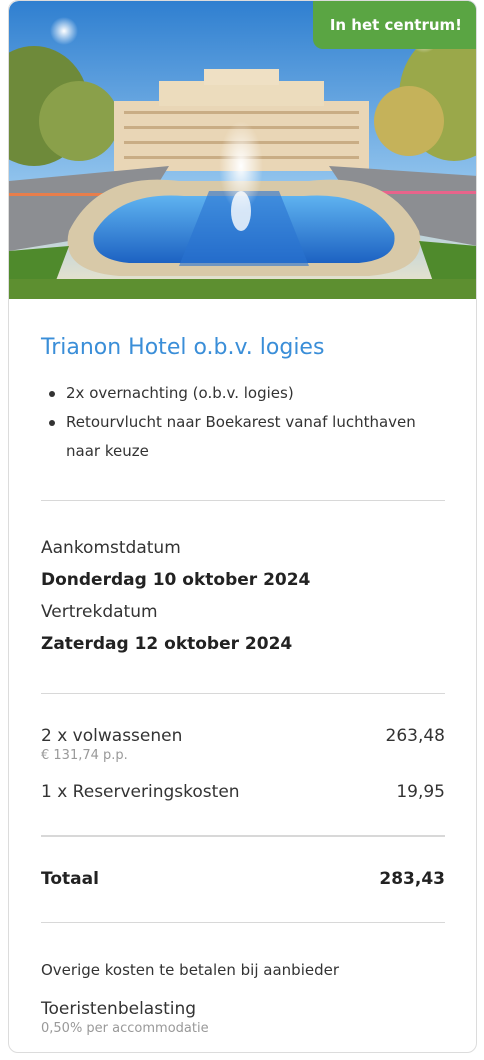 This screenshot has height=1060, width=484. Describe the element at coordinates (412, 879) in the screenshot. I see `total-amount: 283,43` at that location.